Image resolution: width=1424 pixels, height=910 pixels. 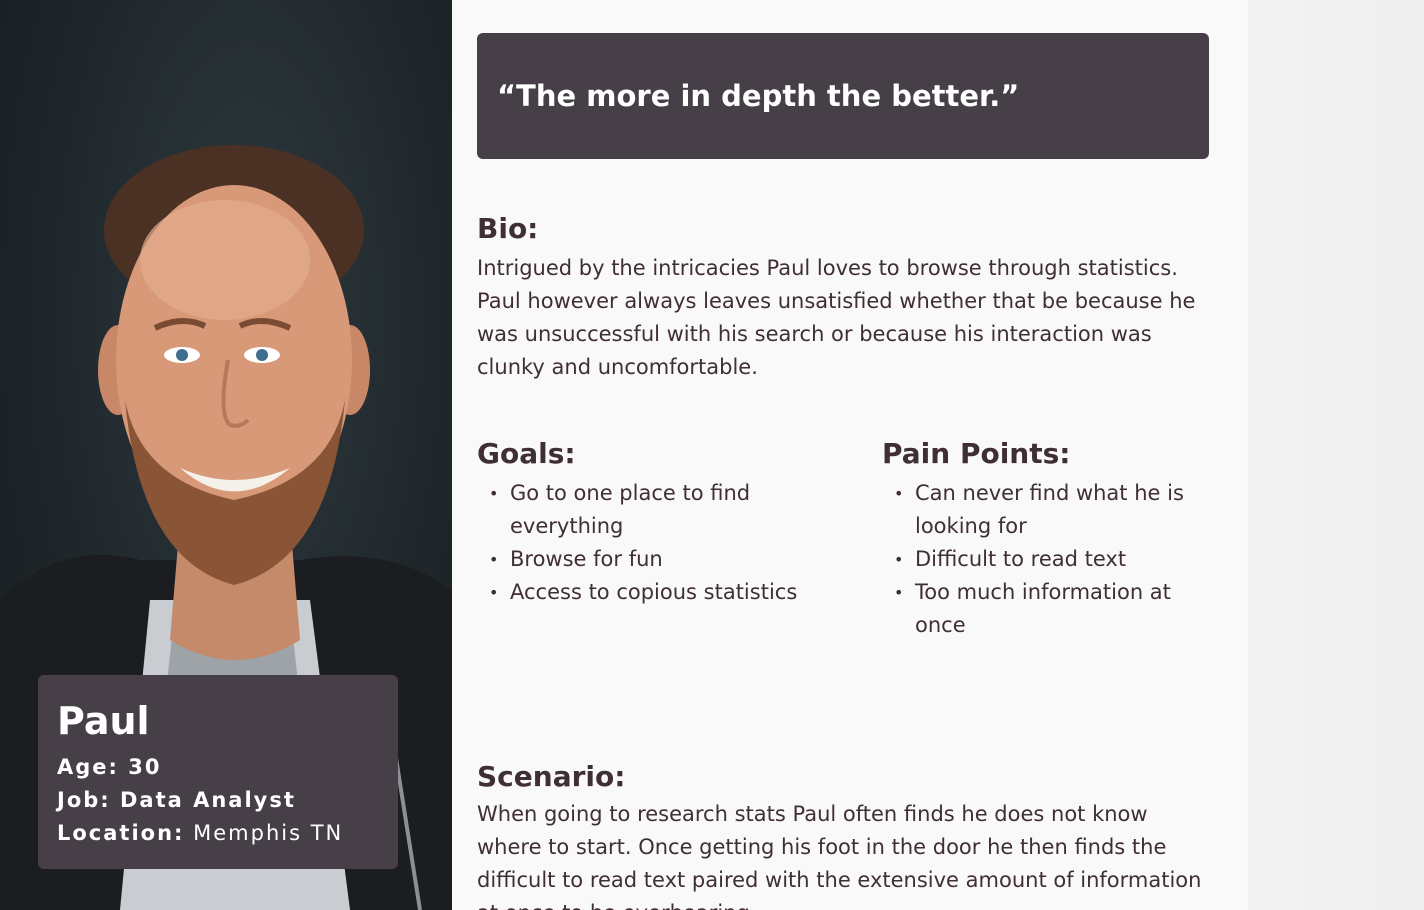 I want to click on goals-heading: Goals:, so click(x=526, y=453).